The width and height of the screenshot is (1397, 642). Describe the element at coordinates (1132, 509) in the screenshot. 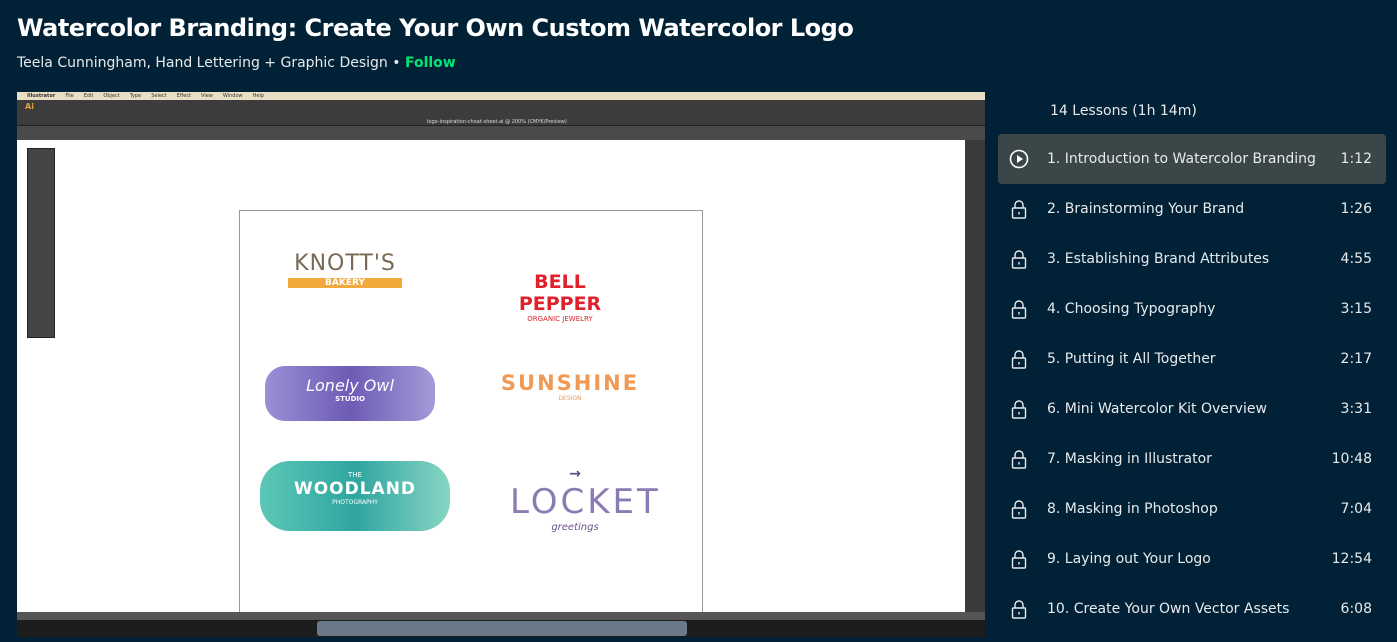

I see `lesson-title: 8. Masking in Photoshop` at that location.